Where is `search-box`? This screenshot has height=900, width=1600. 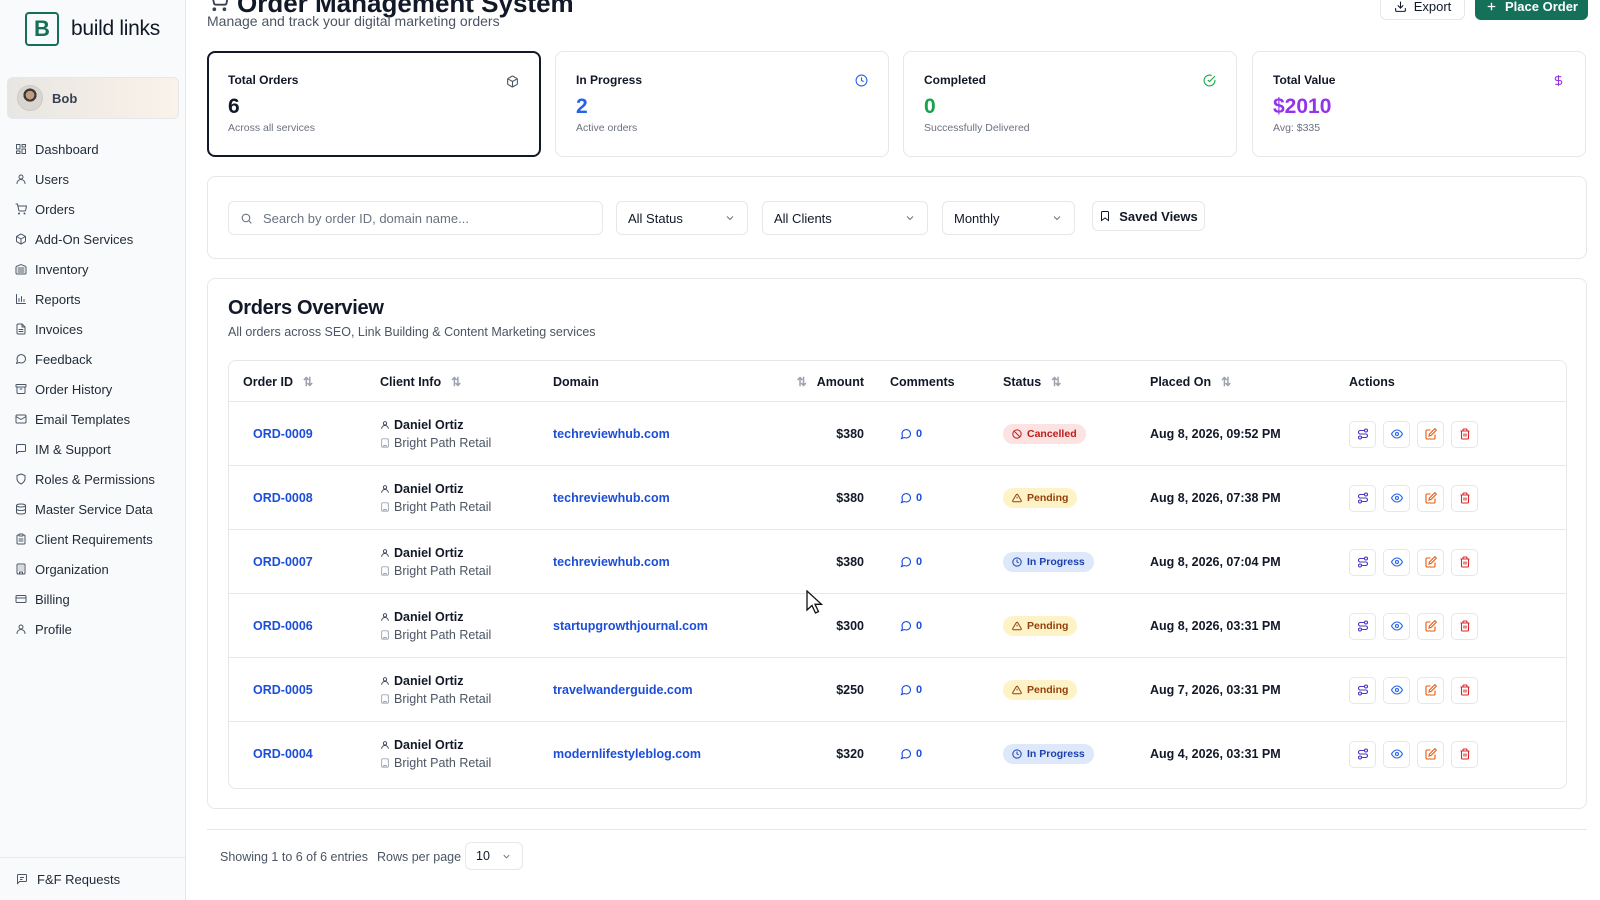
search-box is located at coordinates (415, 218).